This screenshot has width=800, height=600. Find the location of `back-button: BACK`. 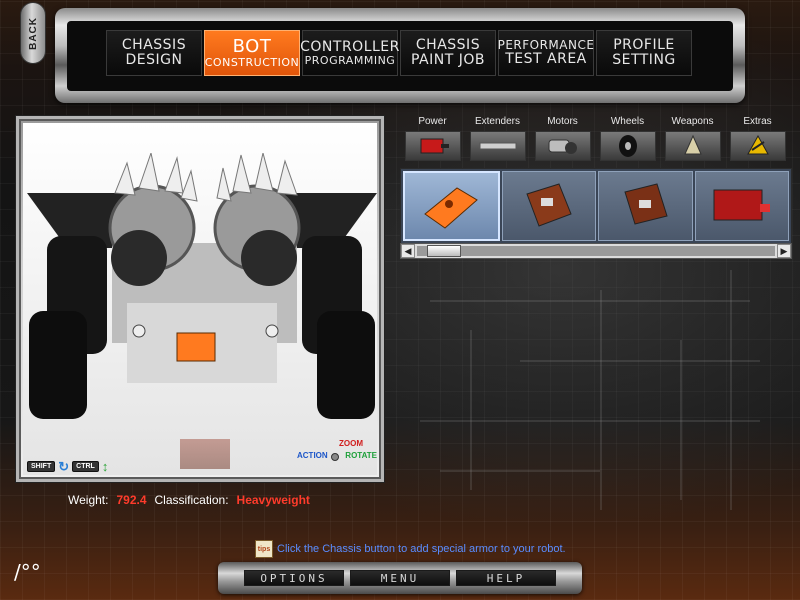

back-button: BACK is located at coordinates (33, 33).